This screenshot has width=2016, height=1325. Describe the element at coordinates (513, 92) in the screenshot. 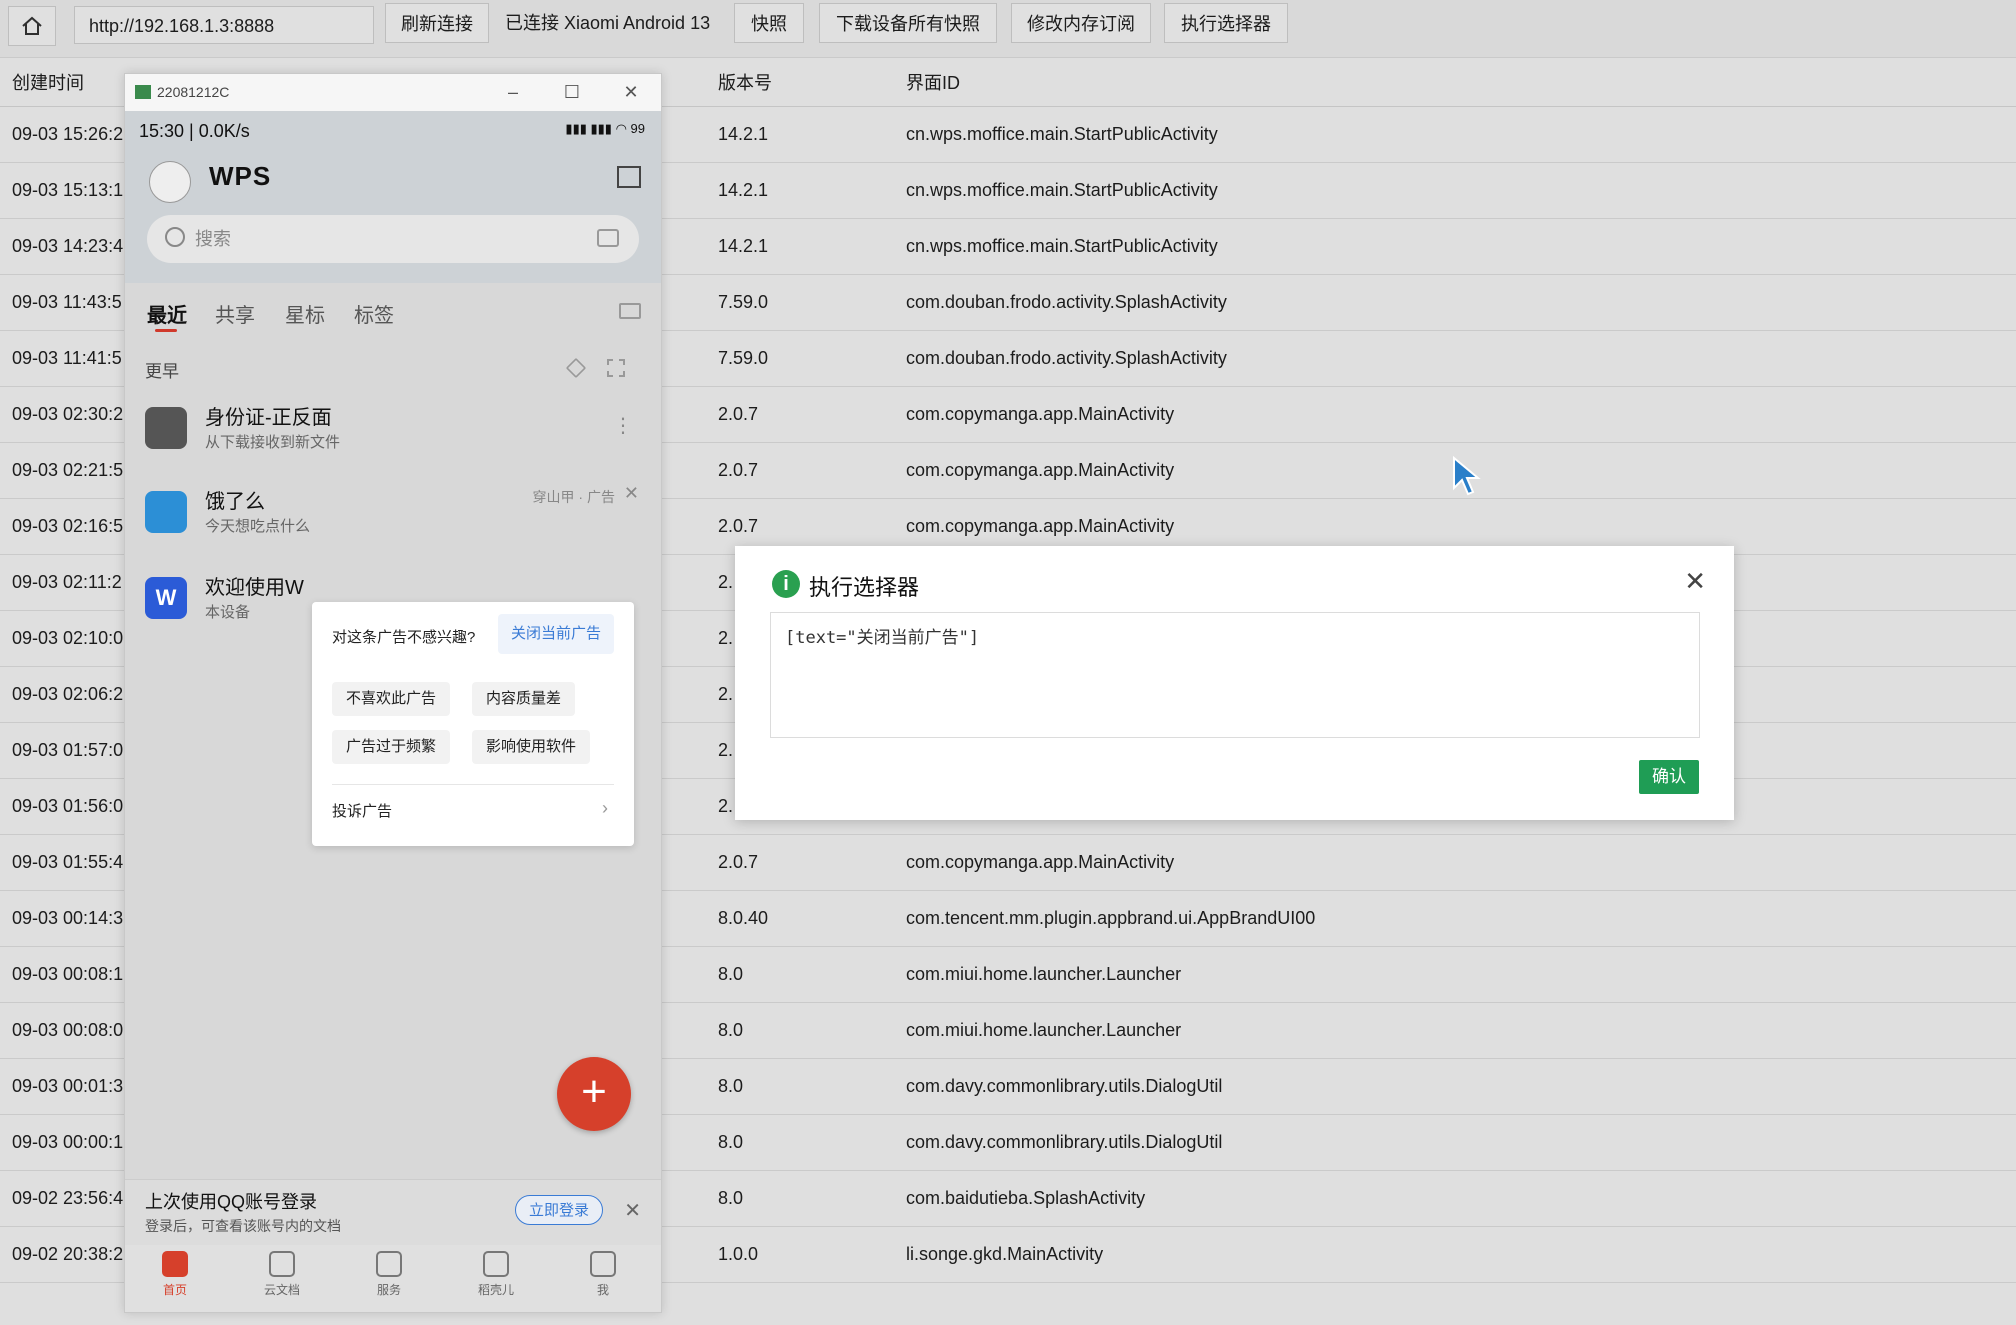

I see `minimize-icon: –` at that location.